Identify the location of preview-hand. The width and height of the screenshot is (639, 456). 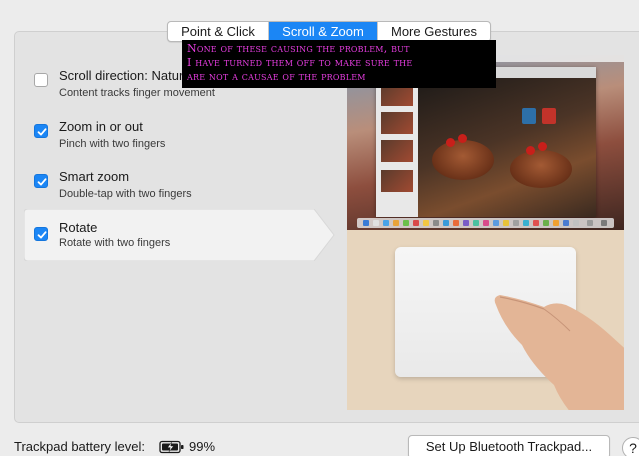
(559, 352).